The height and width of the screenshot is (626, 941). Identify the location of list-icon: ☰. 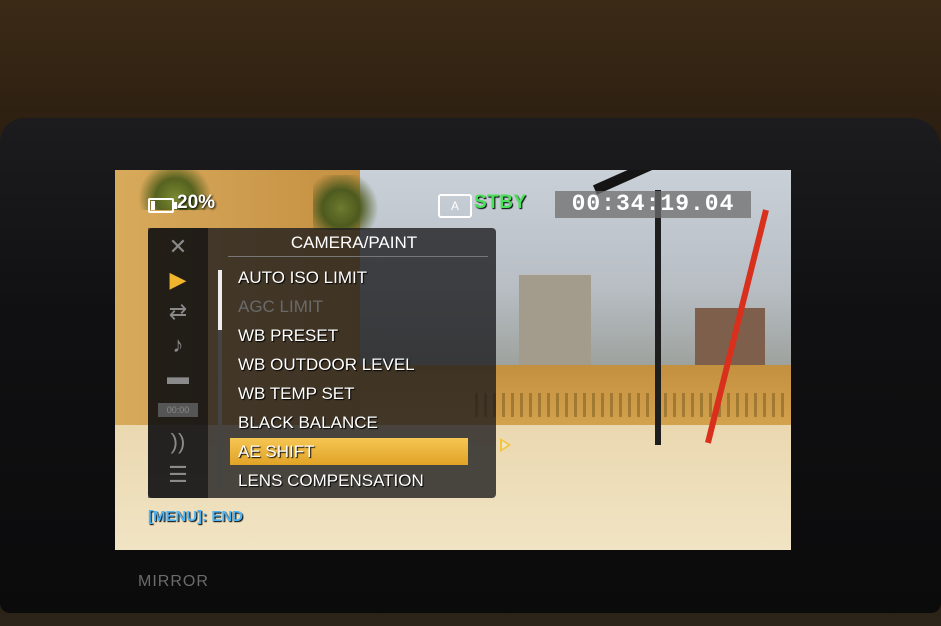
(178, 475).